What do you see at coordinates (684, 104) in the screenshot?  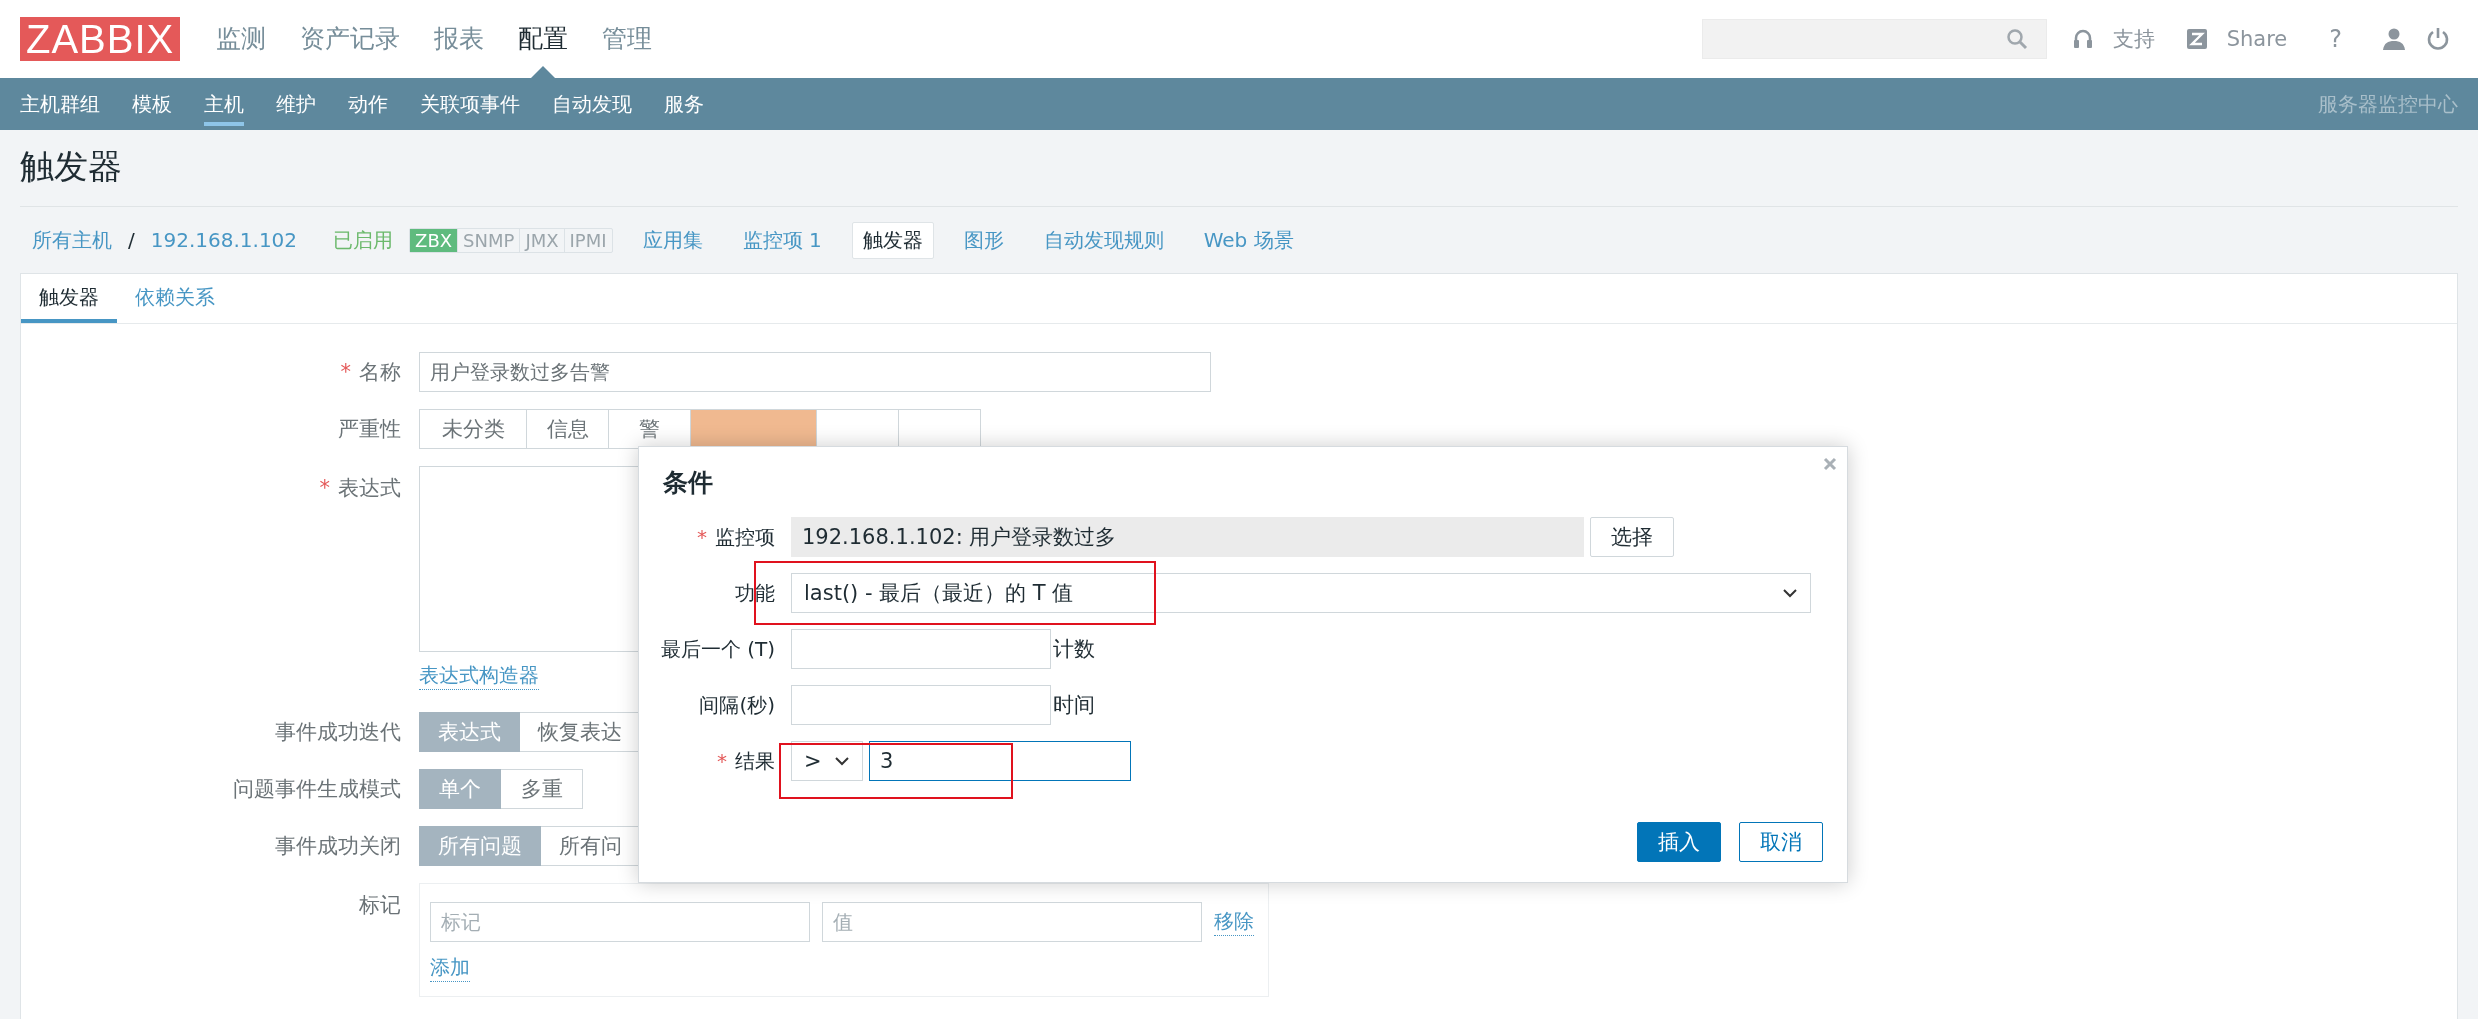 I see `submenu-item: 服务` at bounding box center [684, 104].